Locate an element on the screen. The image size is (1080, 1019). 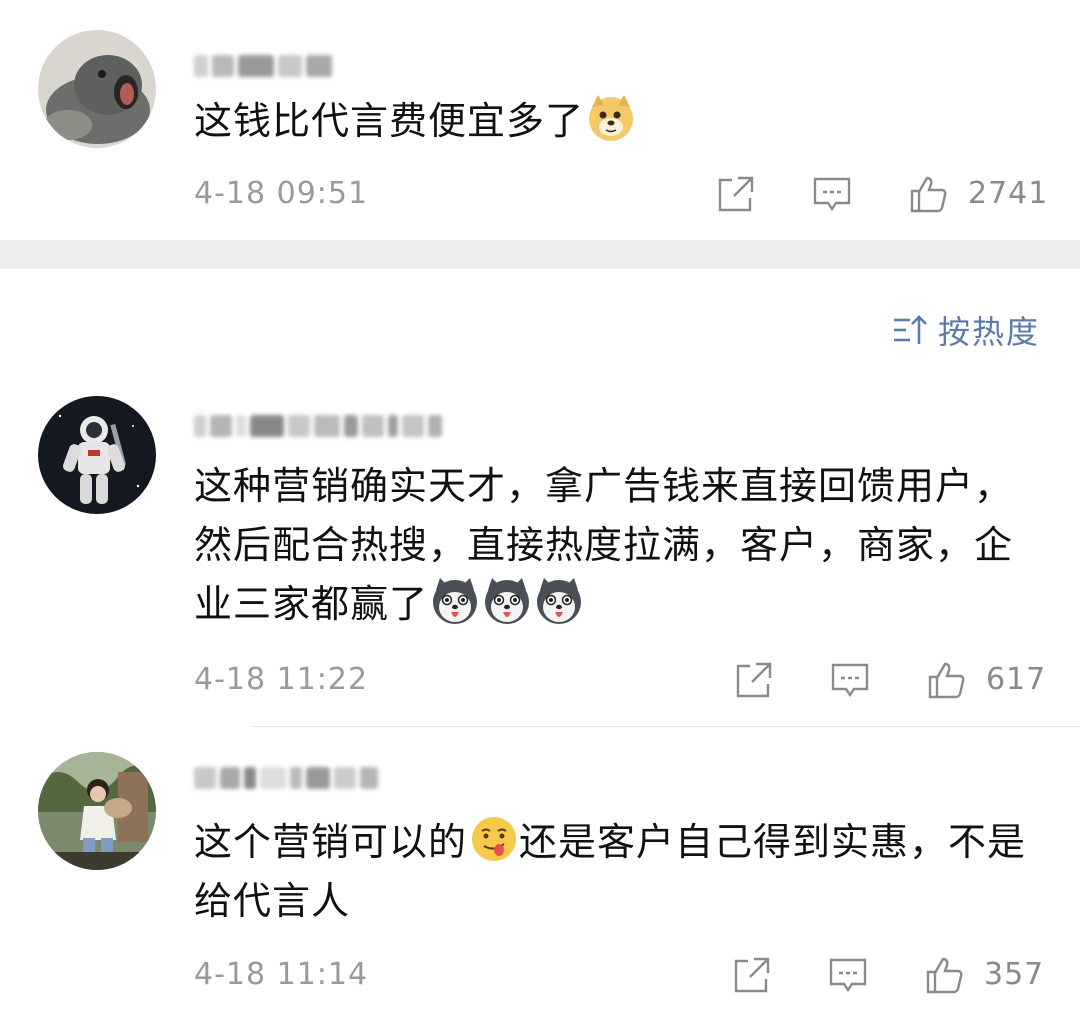
comment-meta: 4-18 11:14 357 is located at coordinates (618, 975).